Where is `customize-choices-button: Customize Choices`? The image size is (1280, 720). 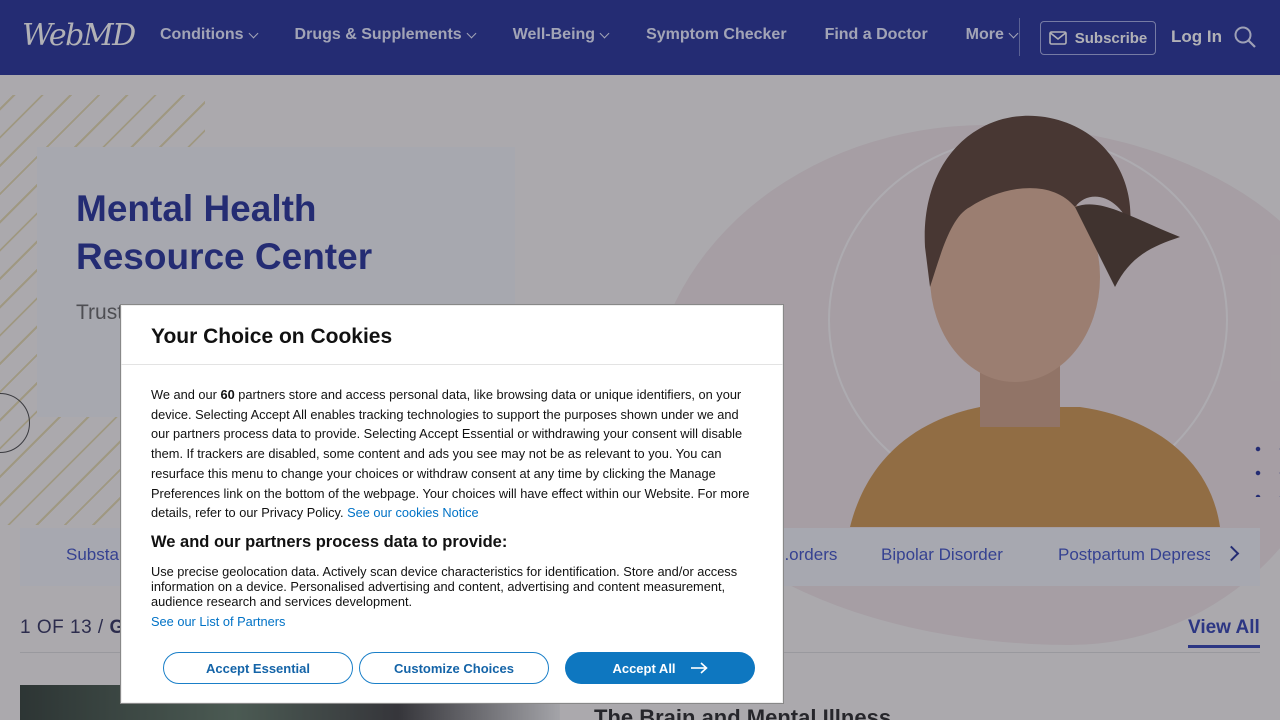 customize-choices-button: Customize Choices is located at coordinates (454, 668).